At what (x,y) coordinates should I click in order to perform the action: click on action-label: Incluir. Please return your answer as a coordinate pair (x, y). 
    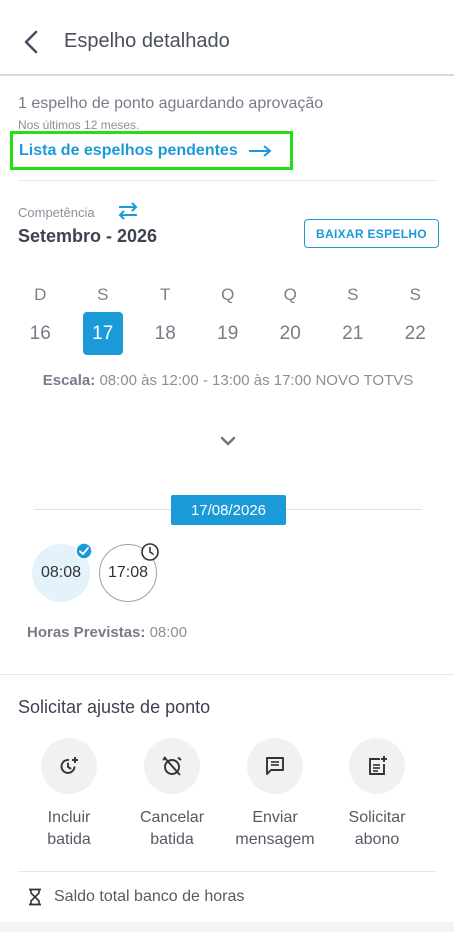
    Looking at the image, I should click on (69, 817).